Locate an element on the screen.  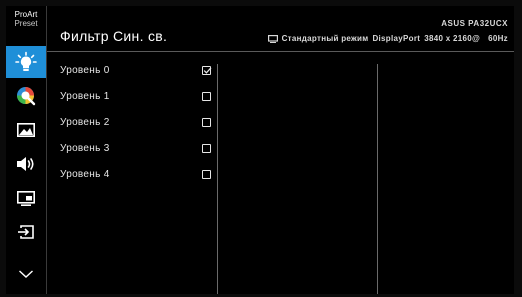
sidebar-scroll-down is located at coordinates (26, 274).